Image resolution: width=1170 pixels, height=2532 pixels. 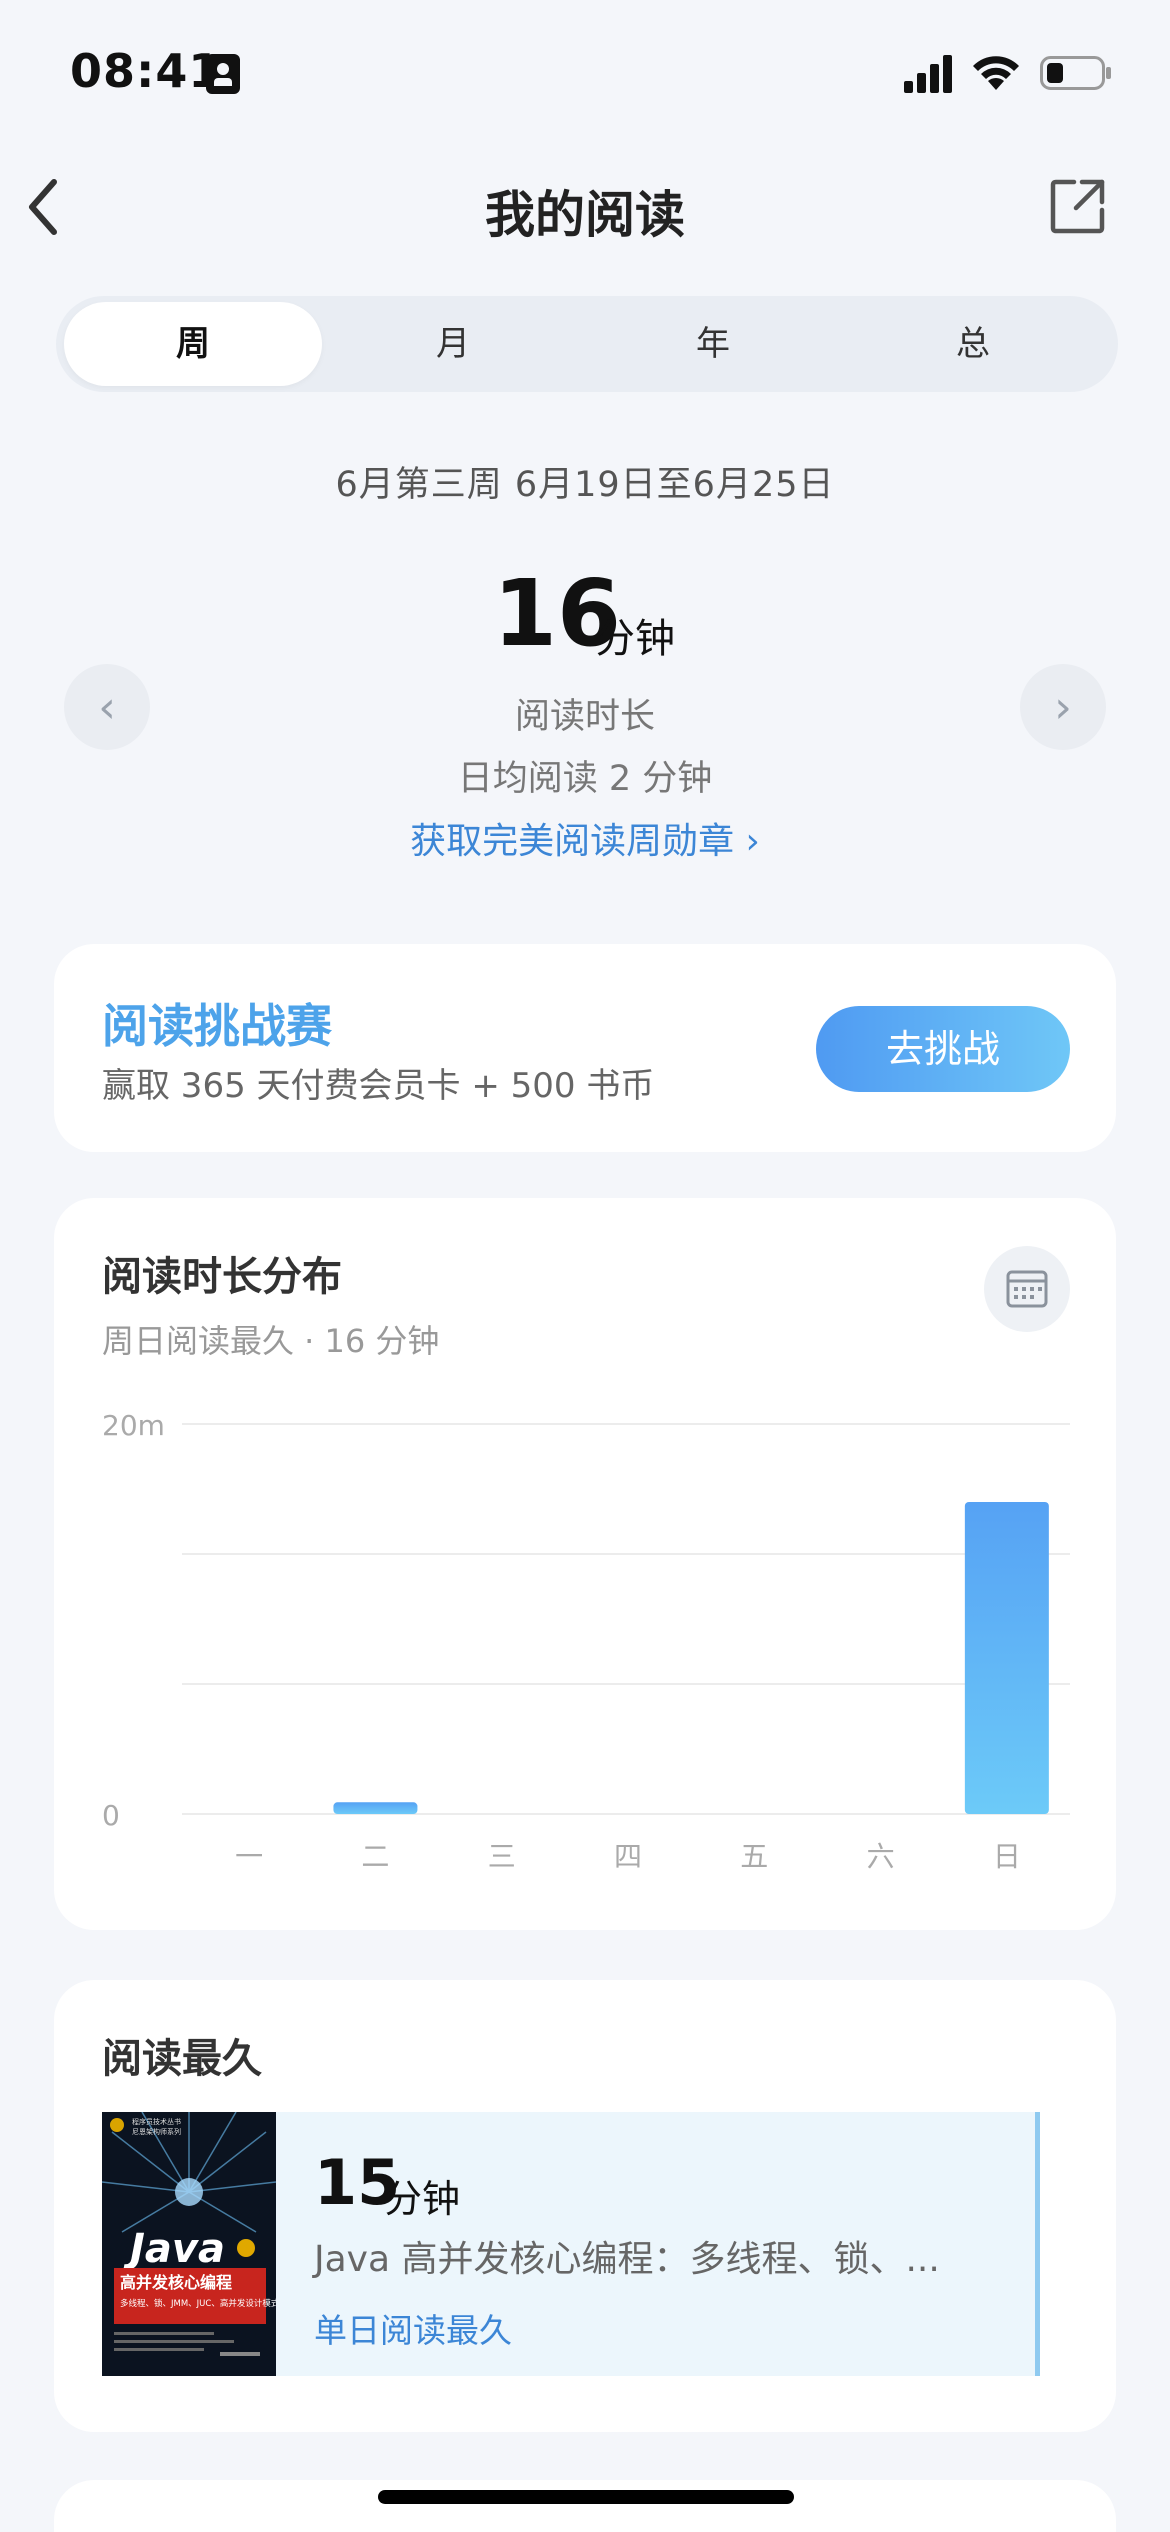 What do you see at coordinates (111, 1815) in the screenshot?
I see `y-tick-label: 0` at bounding box center [111, 1815].